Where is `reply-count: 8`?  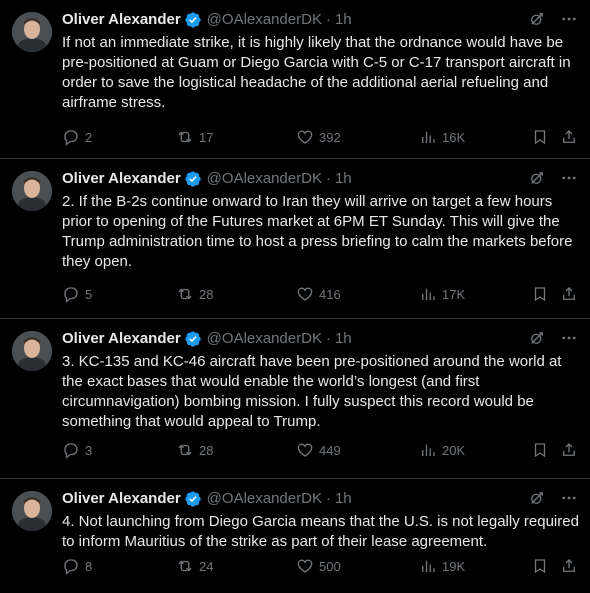 reply-count: 8 is located at coordinates (89, 566).